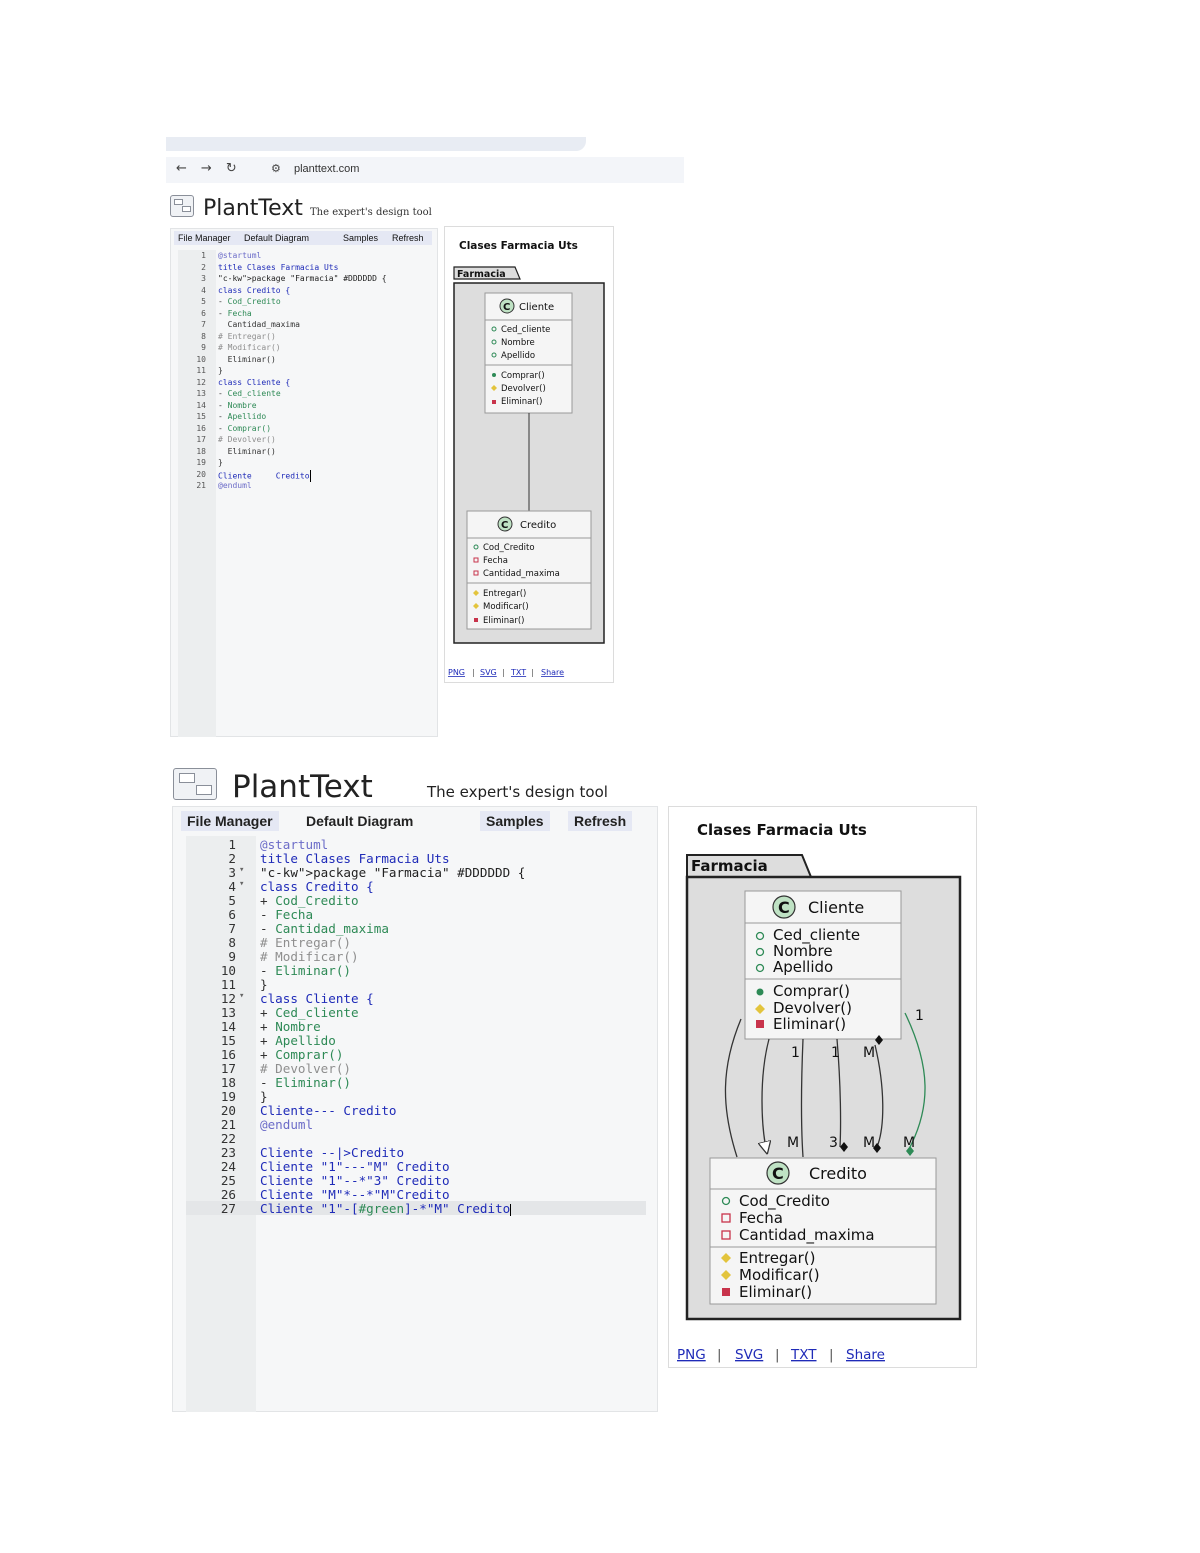 Image resolution: width=1200 pixels, height=1553 pixels. Describe the element at coordinates (242, 416) in the screenshot. I see `code-line-text: - Apellido` at that location.